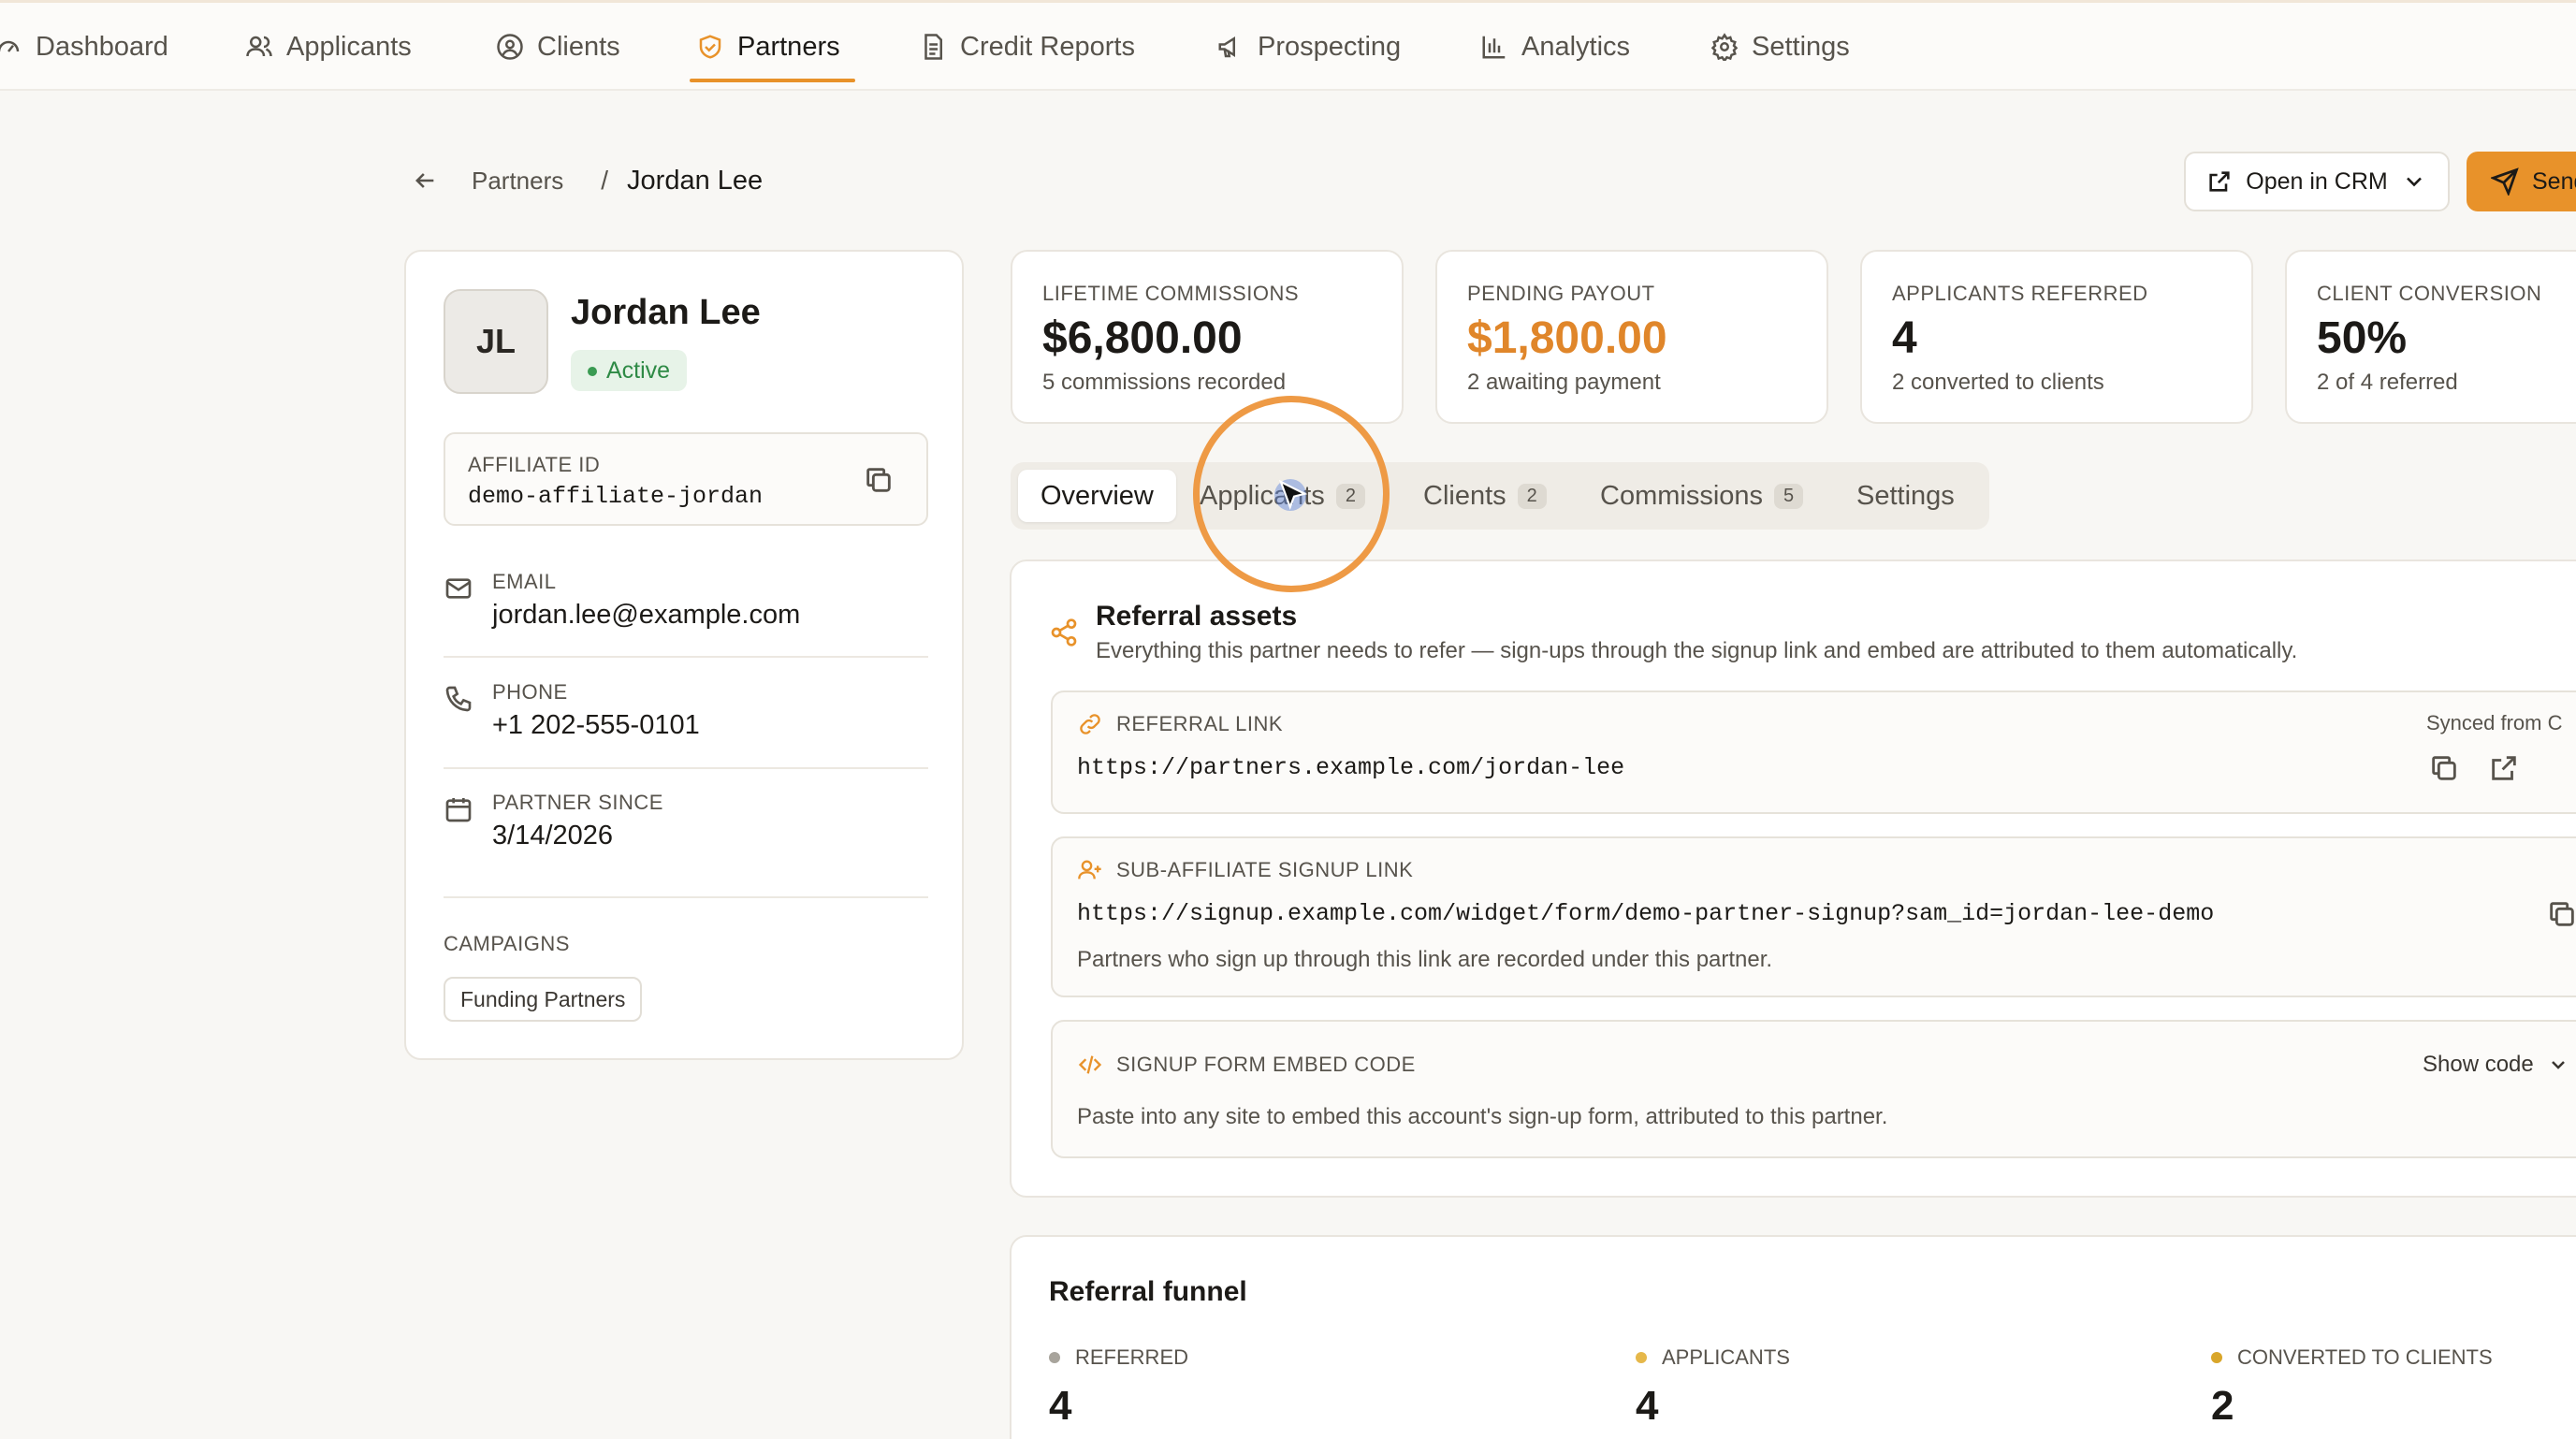 This screenshot has width=2576, height=1439. I want to click on open-in-crm-label: Open in CRM, so click(2317, 181).